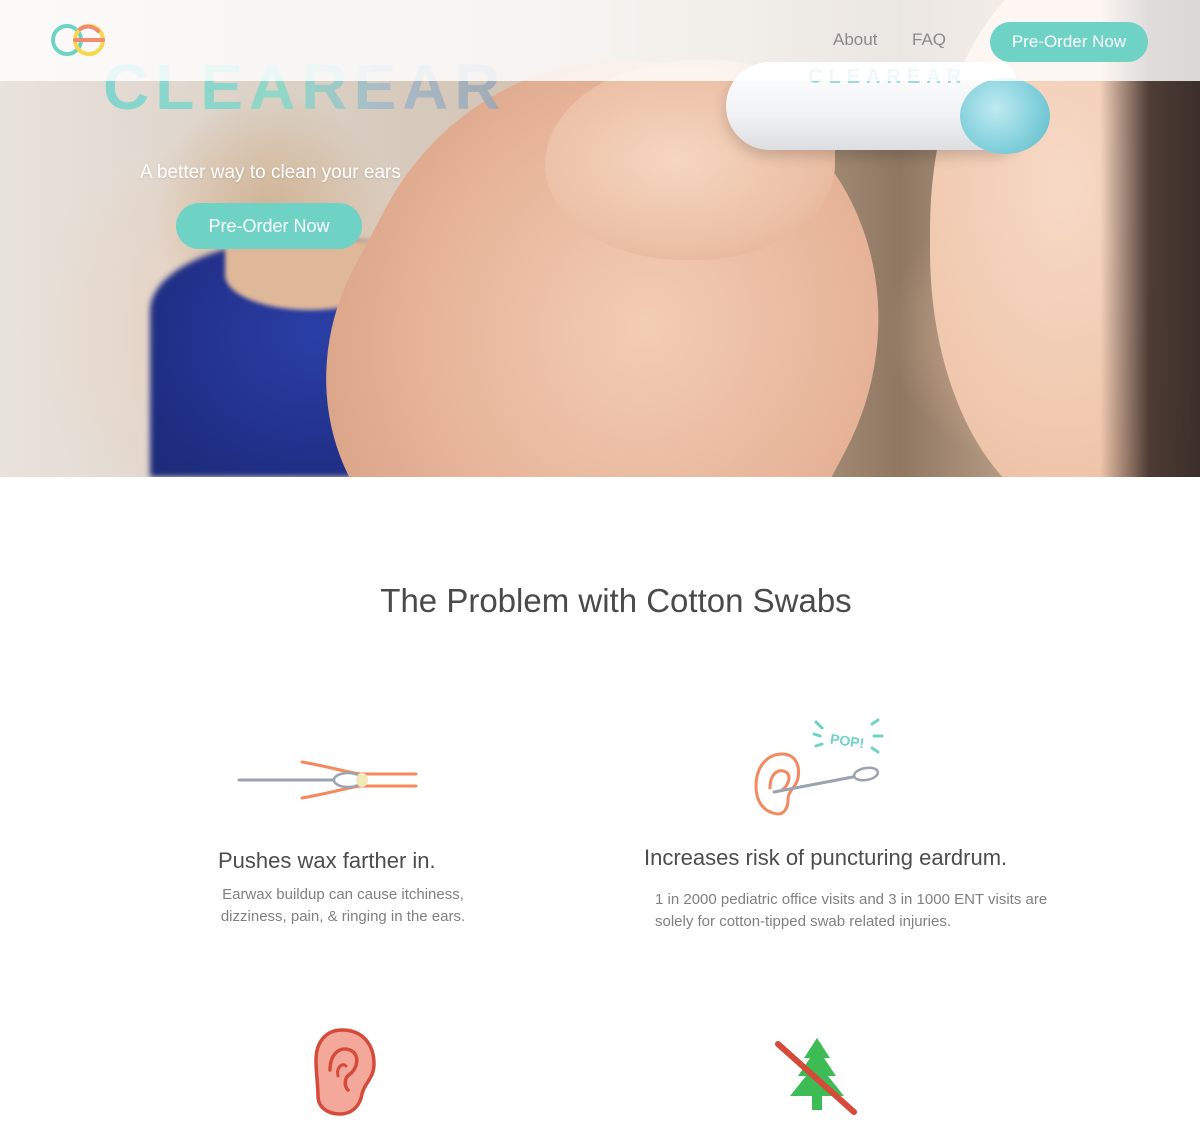 The image size is (1200, 1138). Describe the element at coordinates (270, 172) in the screenshot. I see `hero-tagline: A better way to clean your ears` at that location.